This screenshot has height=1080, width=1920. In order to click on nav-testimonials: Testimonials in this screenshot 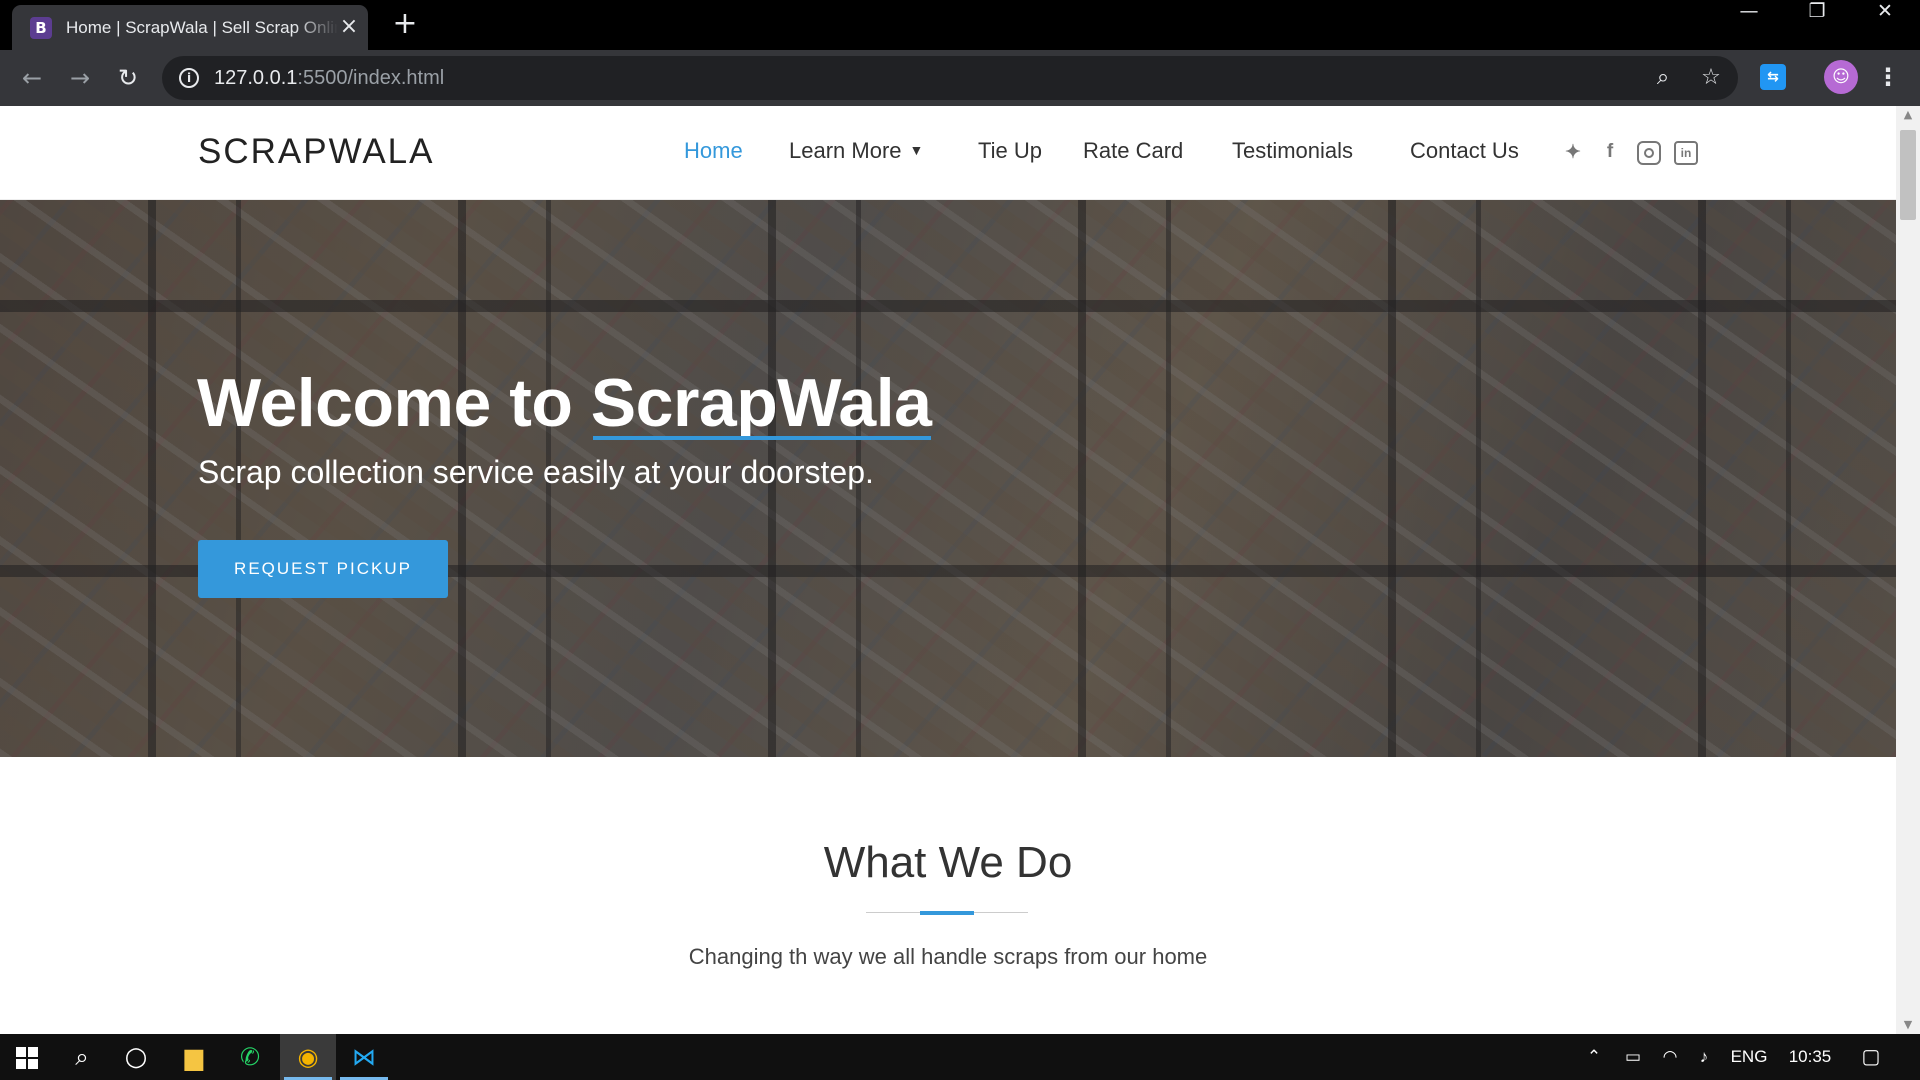, I will do `click(1292, 151)`.